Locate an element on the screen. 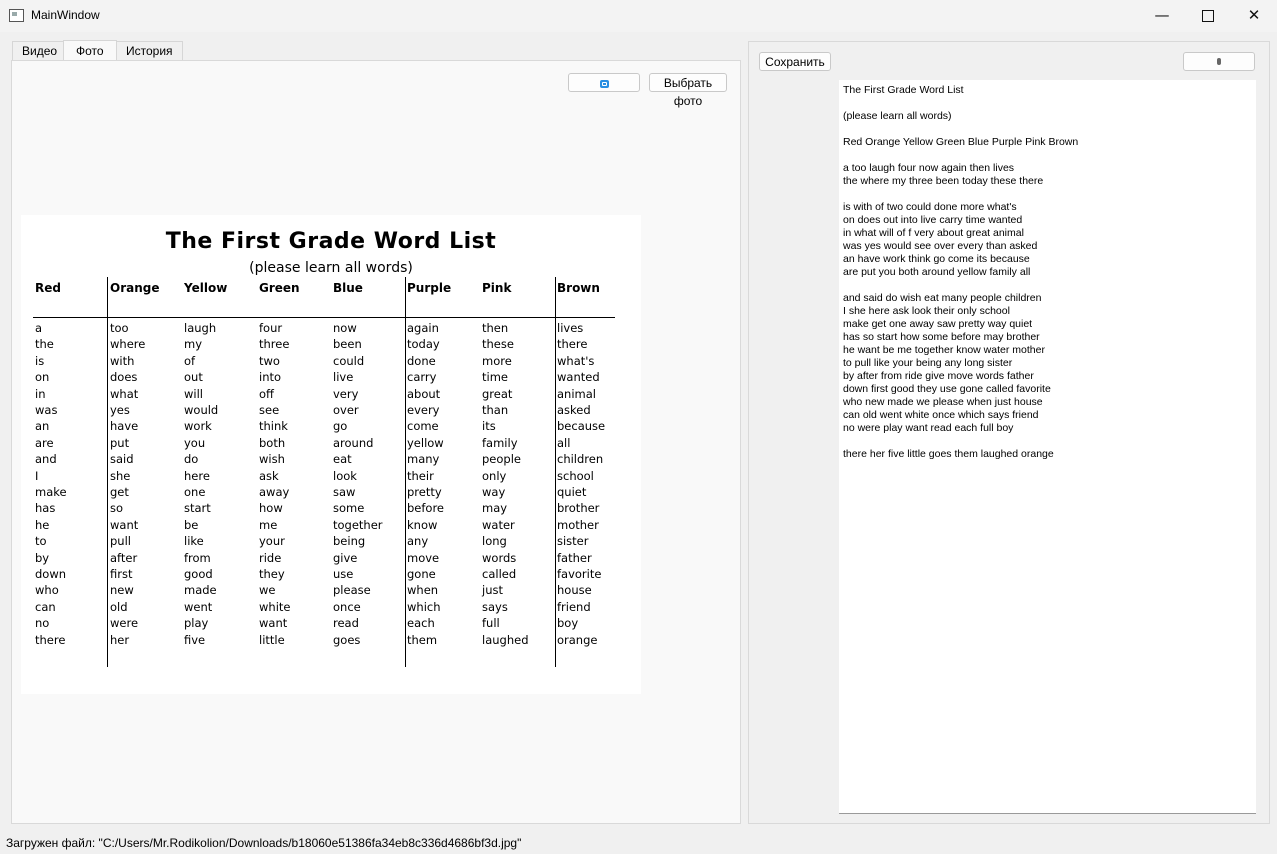  word-cell: please is located at coordinates (352, 590).